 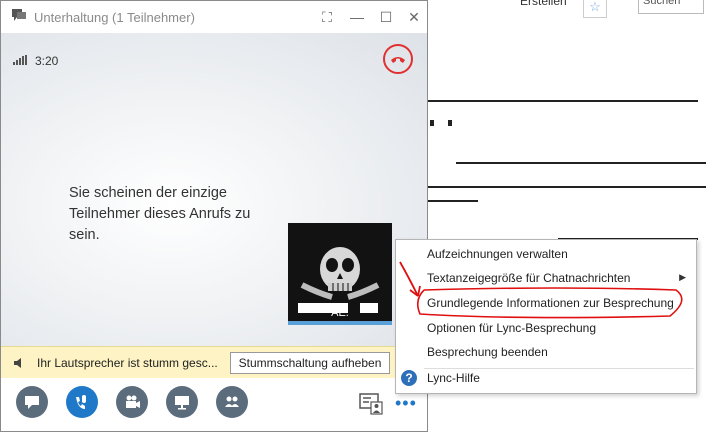 What do you see at coordinates (453, 378) in the screenshot?
I see `menu-item-lync-help: Lync-Hilfe` at bounding box center [453, 378].